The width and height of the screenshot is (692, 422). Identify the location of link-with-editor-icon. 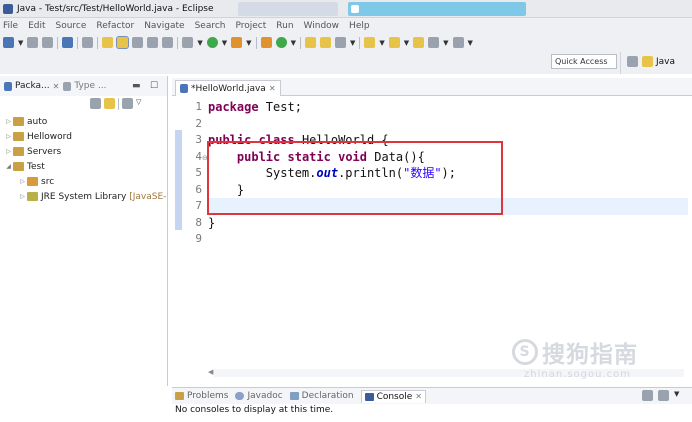
(109, 103).